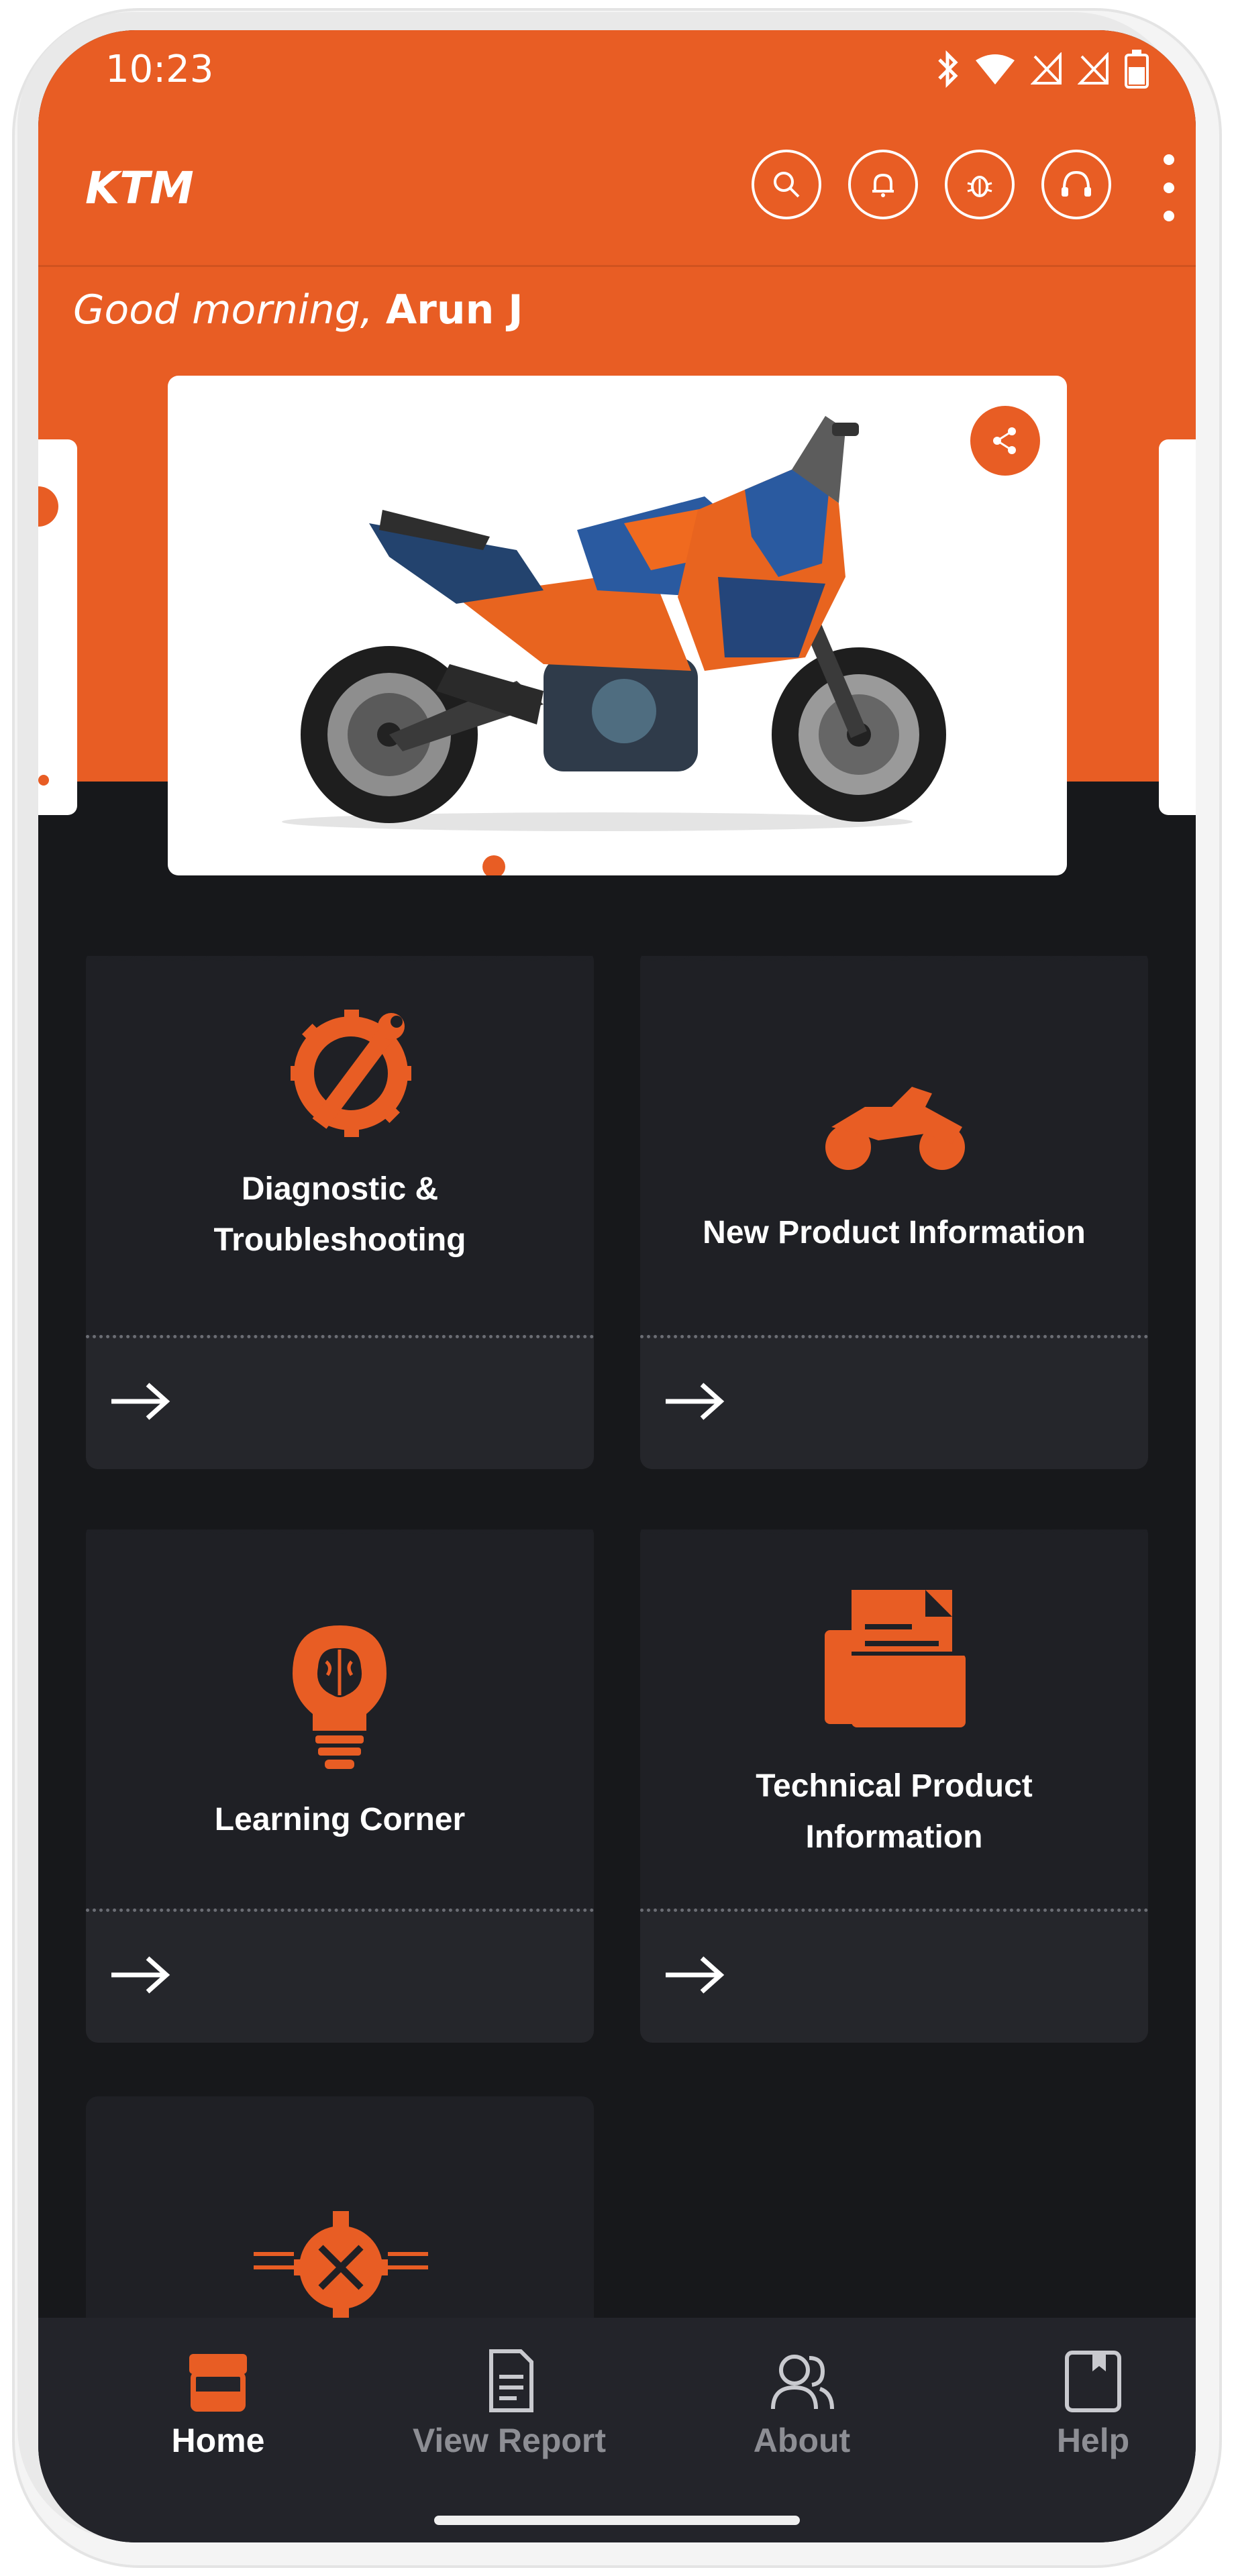 Image resolution: width=1234 pixels, height=2576 pixels. What do you see at coordinates (509, 2440) in the screenshot?
I see `nav-label: View Report` at bounding box center [509, 2440].